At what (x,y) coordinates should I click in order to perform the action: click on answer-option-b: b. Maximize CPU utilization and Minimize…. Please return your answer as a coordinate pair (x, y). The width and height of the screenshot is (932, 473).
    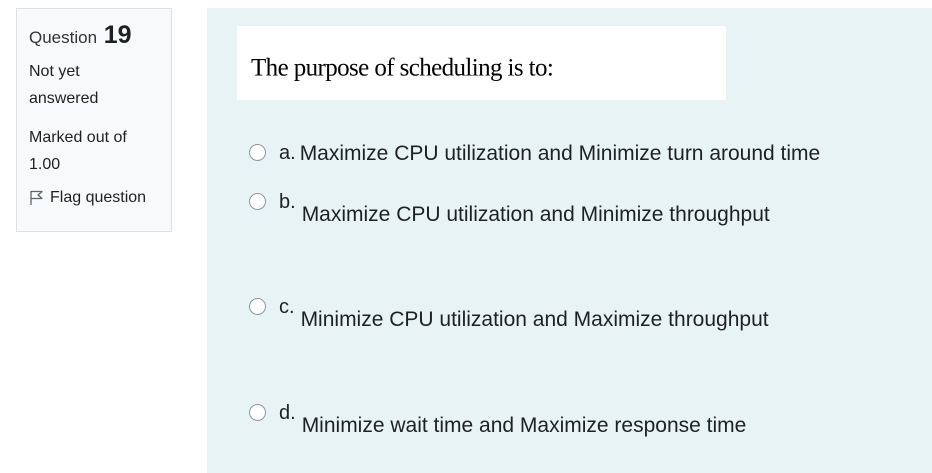
    Looking at the image, I should click on (509, 209).